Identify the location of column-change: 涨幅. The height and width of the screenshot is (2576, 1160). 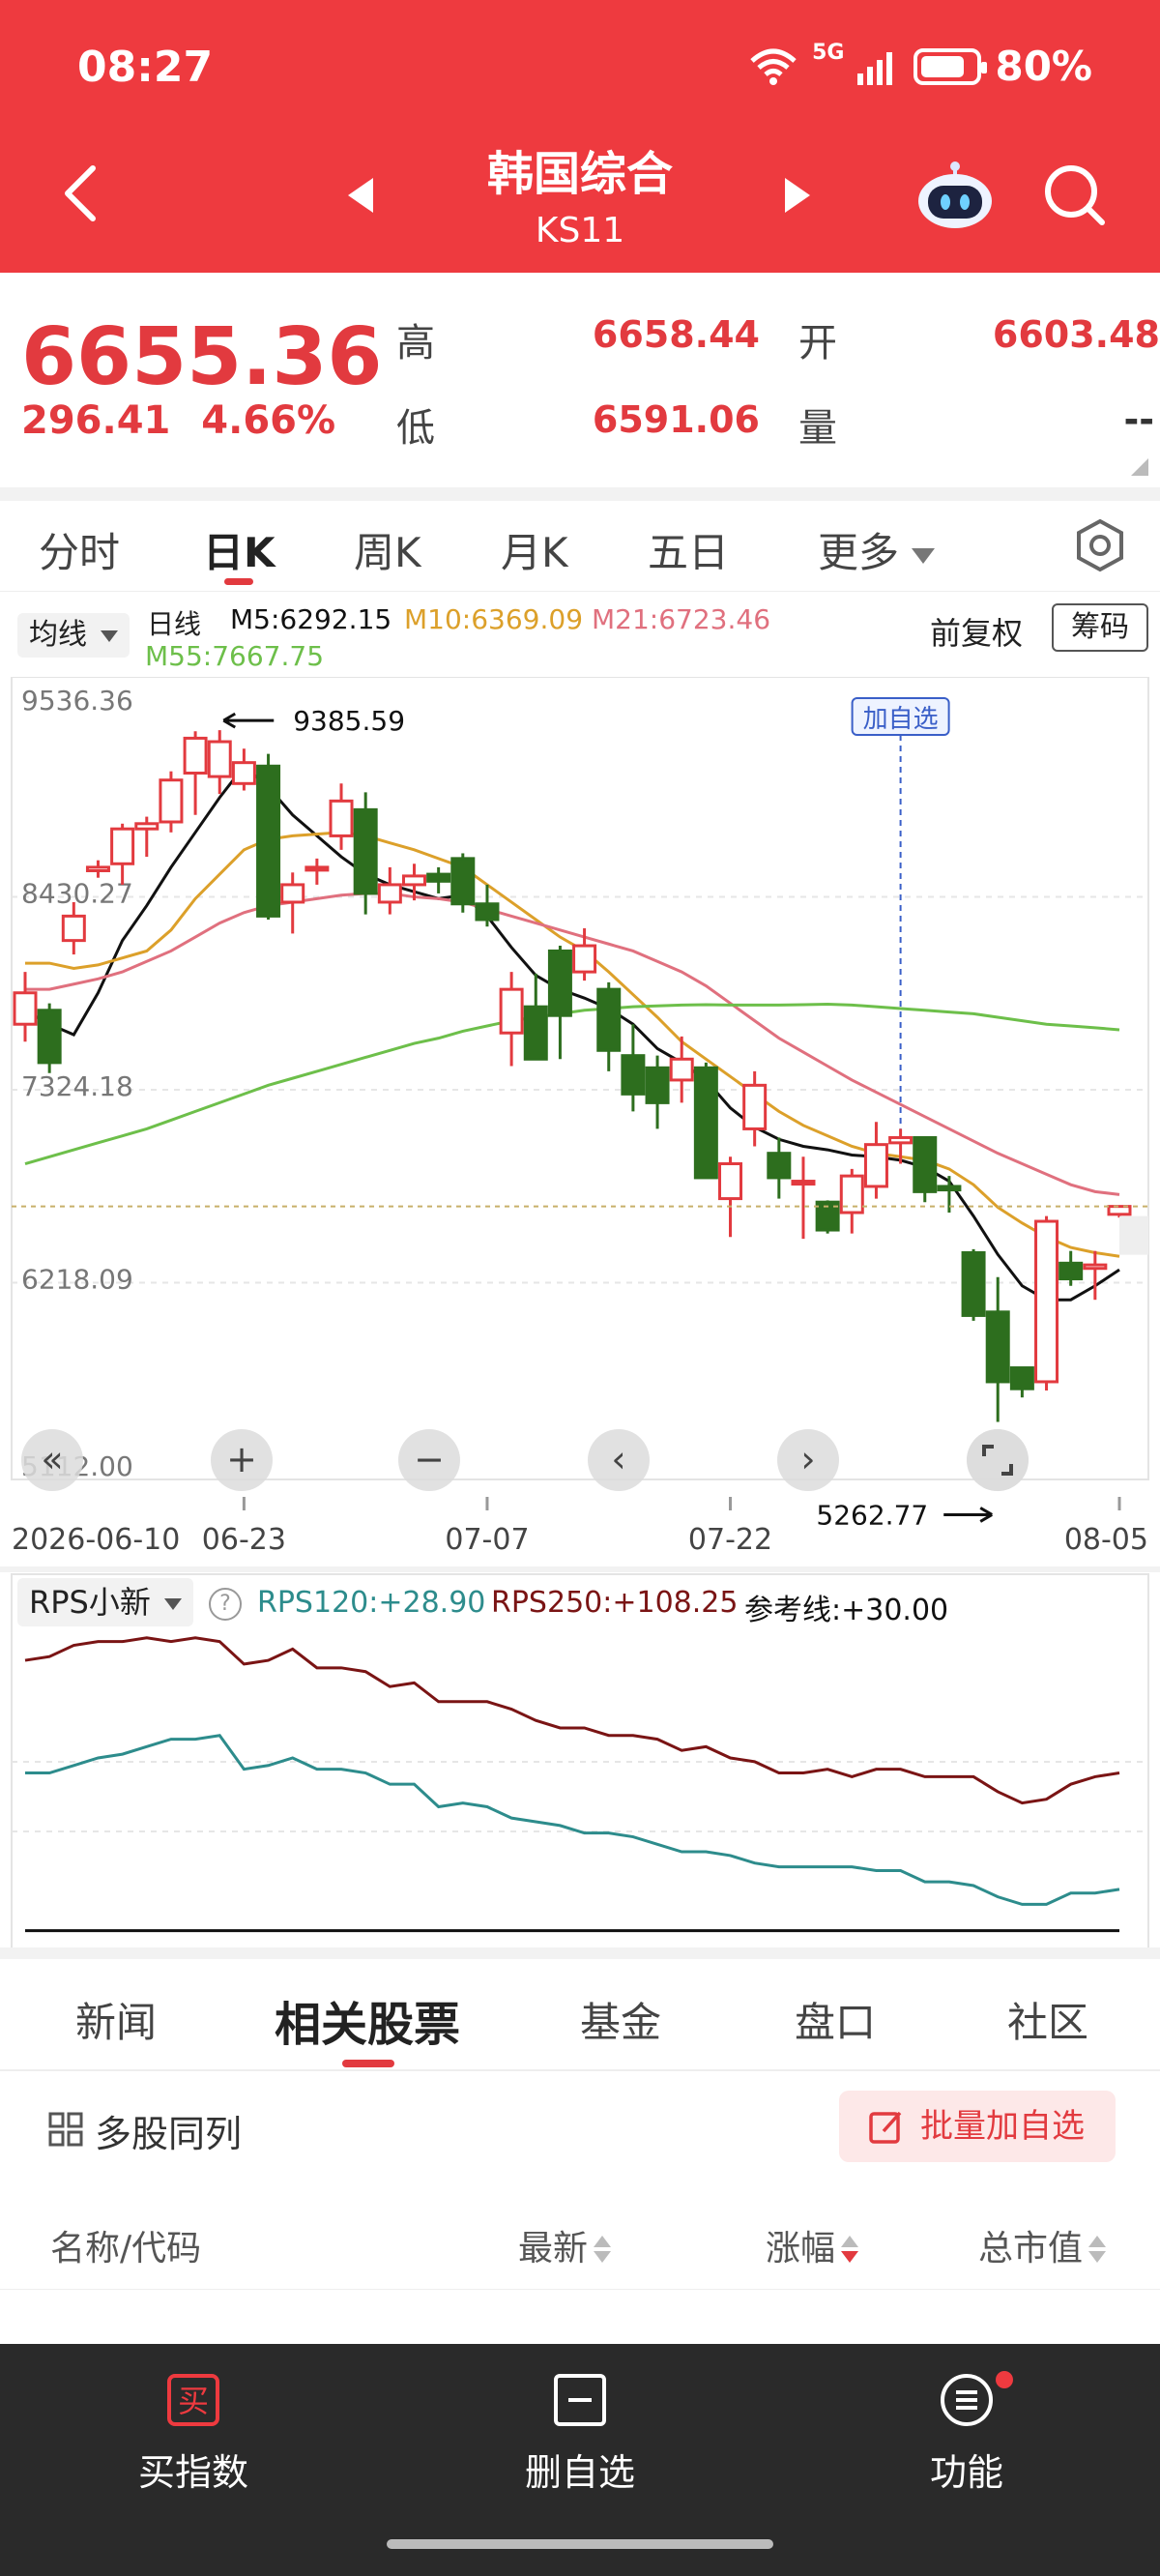
(812, 2245).